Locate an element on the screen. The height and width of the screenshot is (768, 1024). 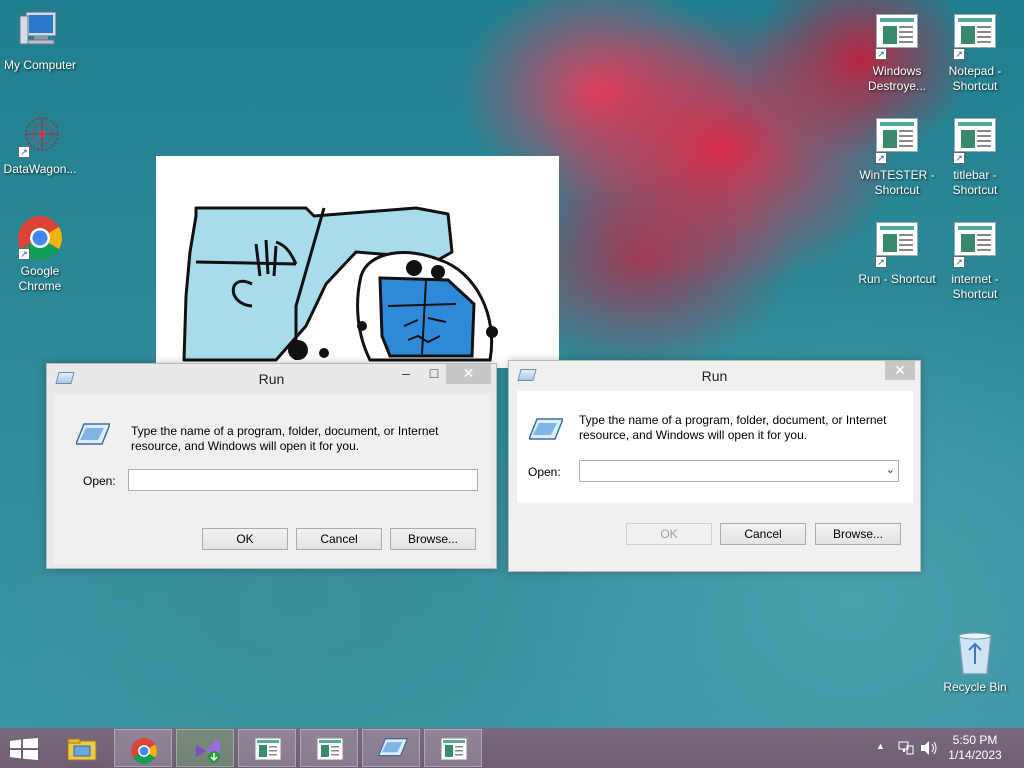
clock: 5:50 PM 1/14/2023 is located at coordinates (975, 748).